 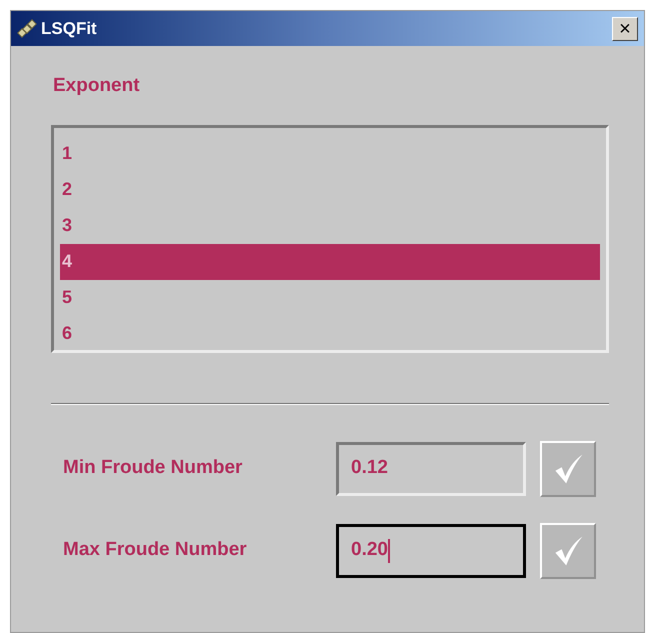 What do you see at coordinates (153, 468) in the screenshot?
I see `field-label: Min Froude Number` at bounding box center [153, 468].